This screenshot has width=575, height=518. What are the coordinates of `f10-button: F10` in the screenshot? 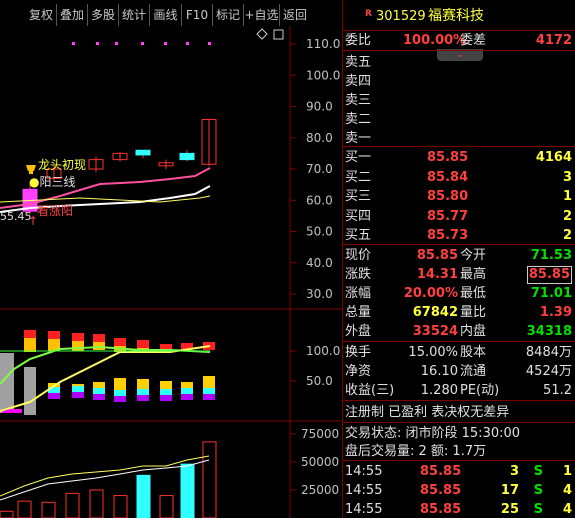 It's located at (197, 15).